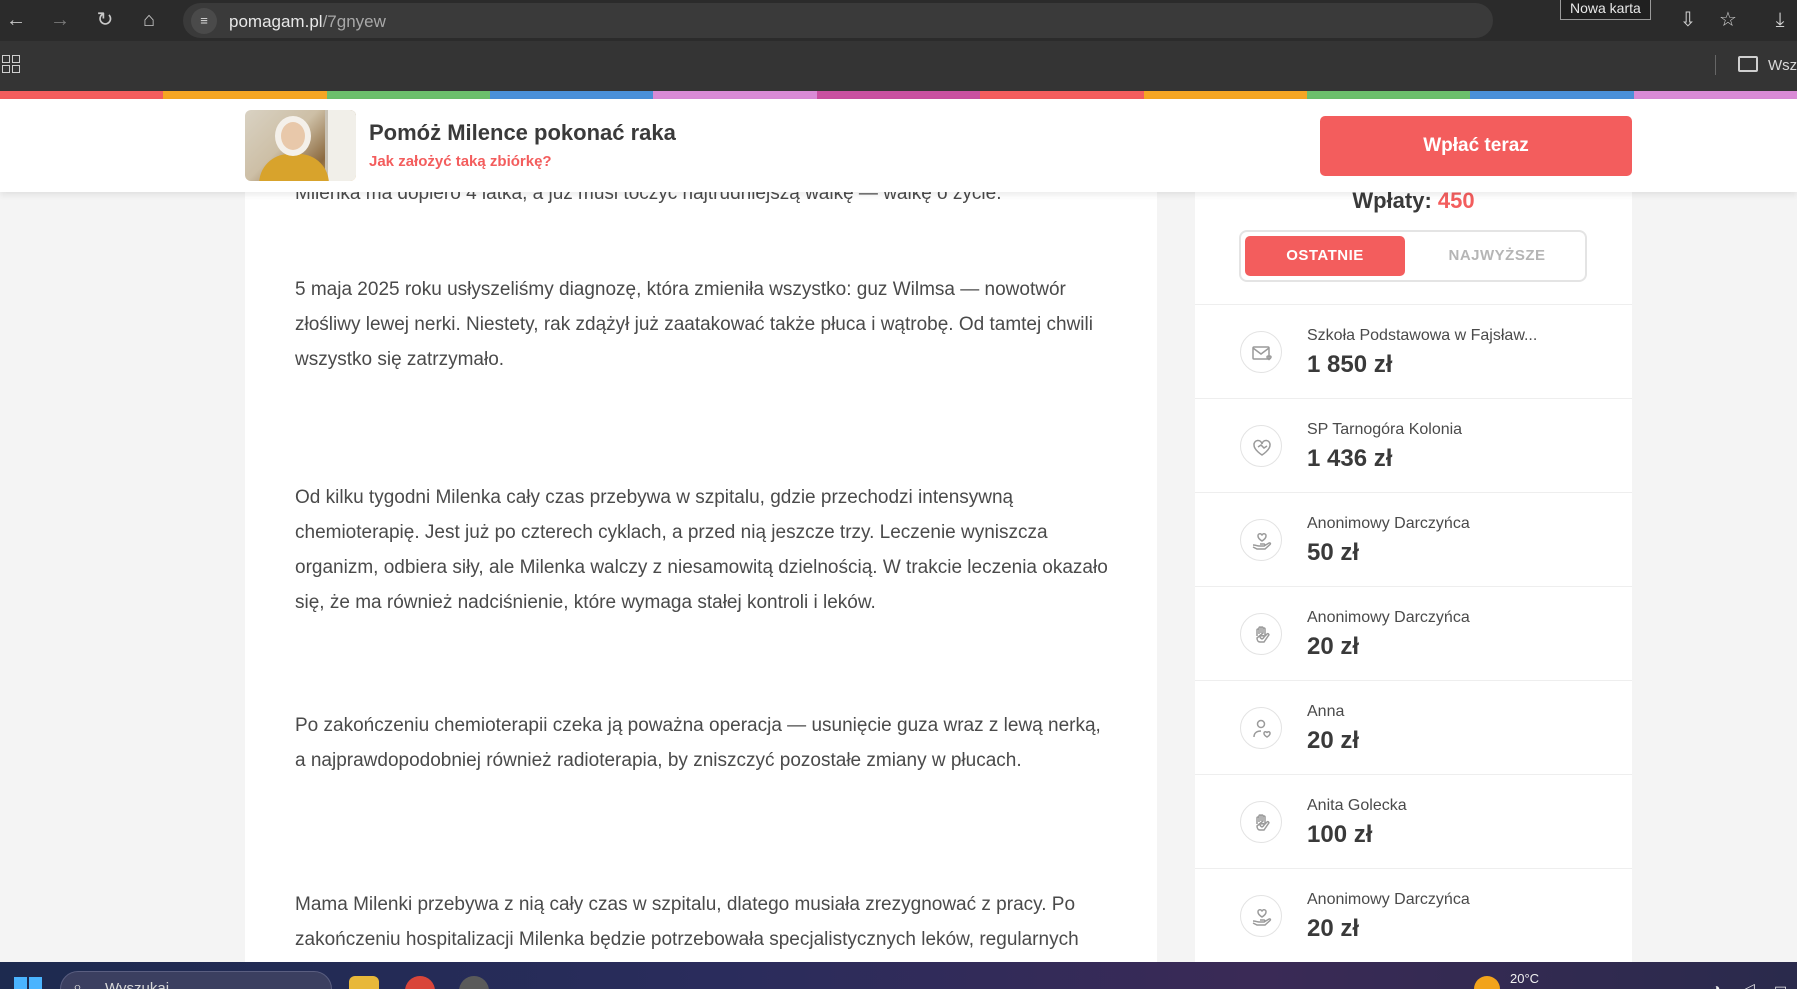 This screenshot has width=1797, height=989. What do you see at coordinates (1688, 20) in the screenshot?
I see `install-icon: ⇩` at bounding box center [1688, 20].